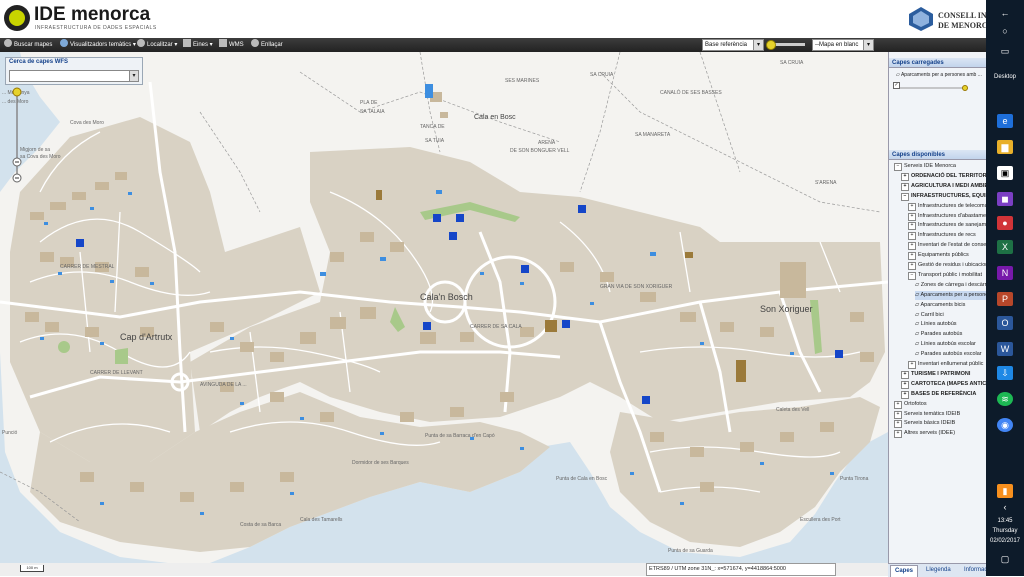 The width and height of the screenshot is (1024, 577). I want to click on layer-tree-item: +Infraestructures de telecomunicacions, so click(947, 206).